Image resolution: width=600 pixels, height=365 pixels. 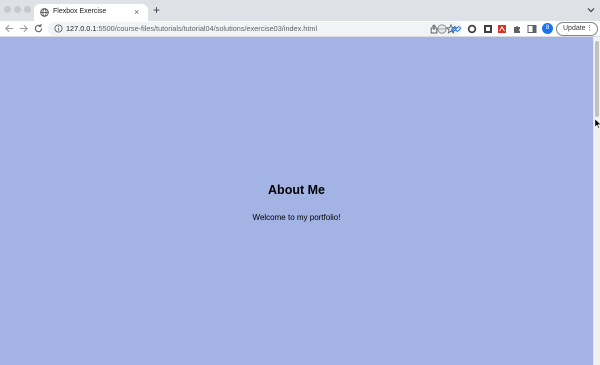 I want to click on close-tab-icon: ×, so click(x=136, y=12).